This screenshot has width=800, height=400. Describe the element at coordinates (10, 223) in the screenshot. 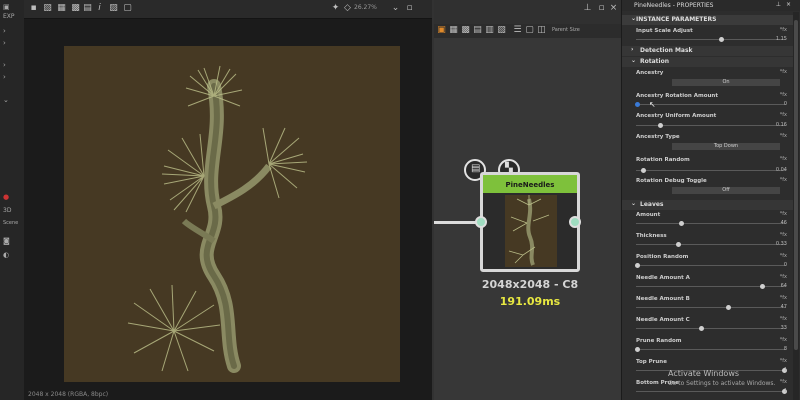

I see `scene-label: Scene` at that location.